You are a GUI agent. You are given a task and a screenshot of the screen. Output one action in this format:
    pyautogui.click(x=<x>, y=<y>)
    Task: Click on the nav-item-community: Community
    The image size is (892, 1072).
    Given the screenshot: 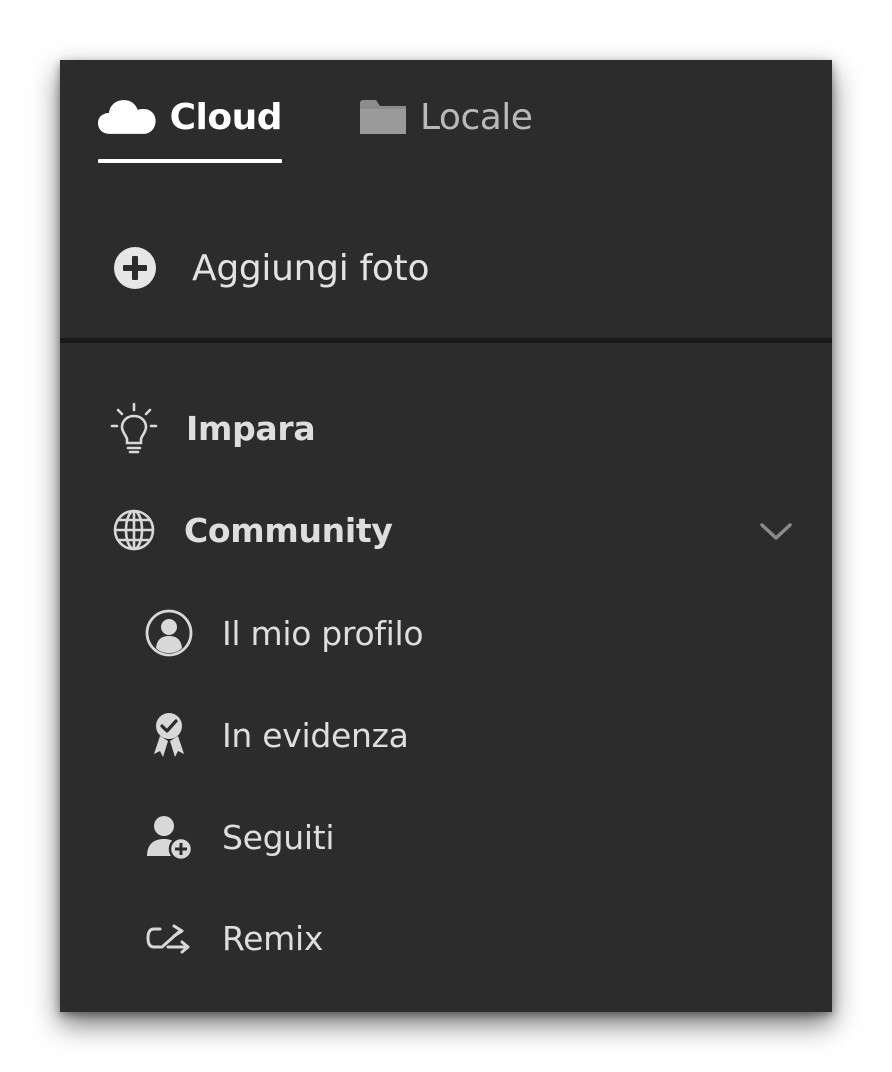 What is the action you would take?
    pyautogui.click(x=252, y=530)
    